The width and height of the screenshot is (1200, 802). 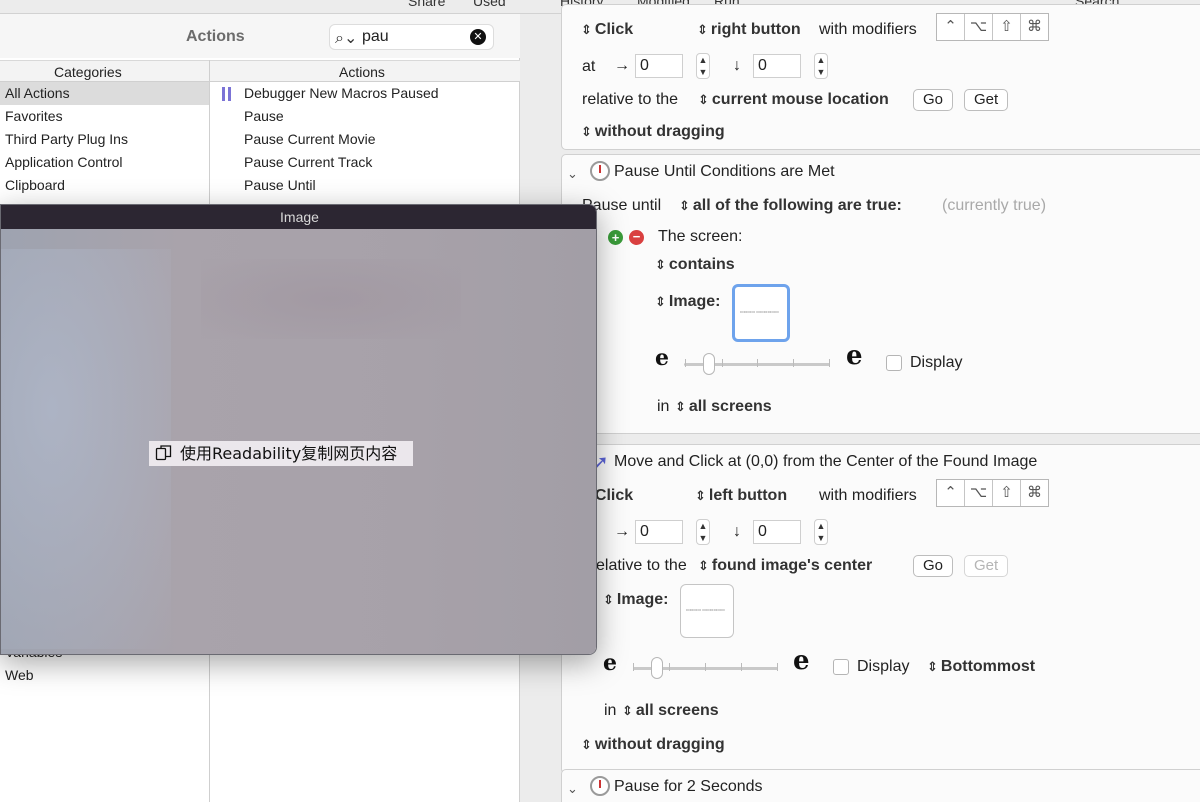 What do you see at coordinates (104, 139) in the screenshot?
I see `category-item: Third Party Plug Ins` at bounding box center [104, 139].